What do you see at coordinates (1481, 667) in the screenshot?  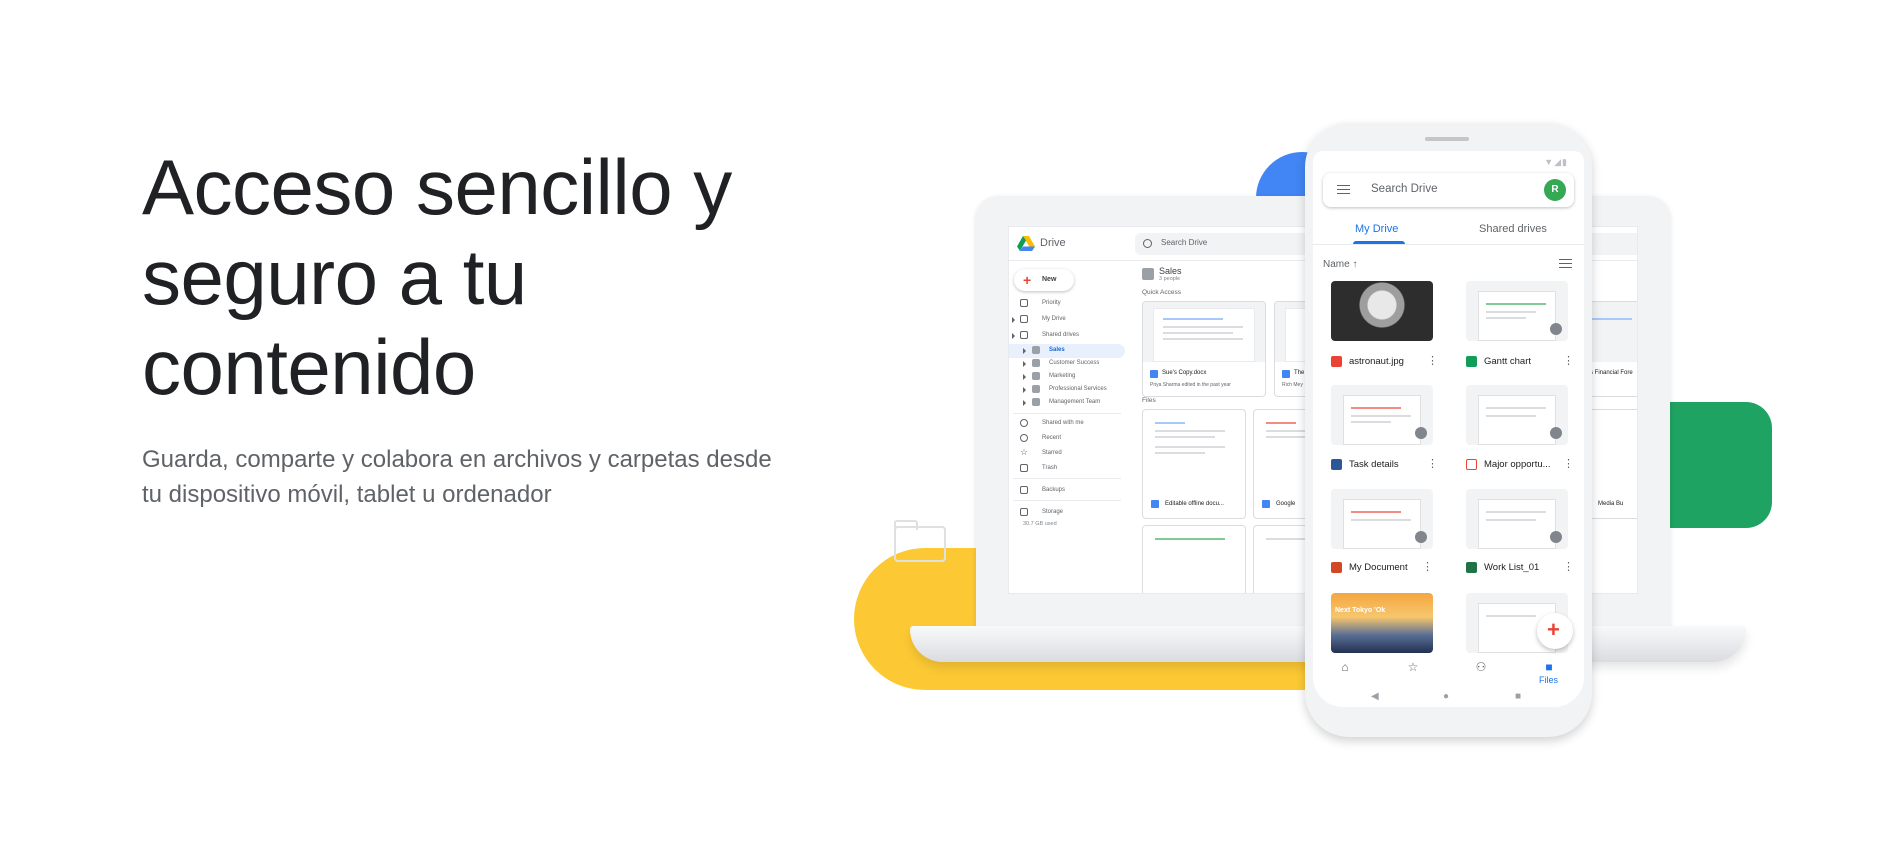 I see `shared-people-icon: ⚇` at bounding box center [1481, 667].